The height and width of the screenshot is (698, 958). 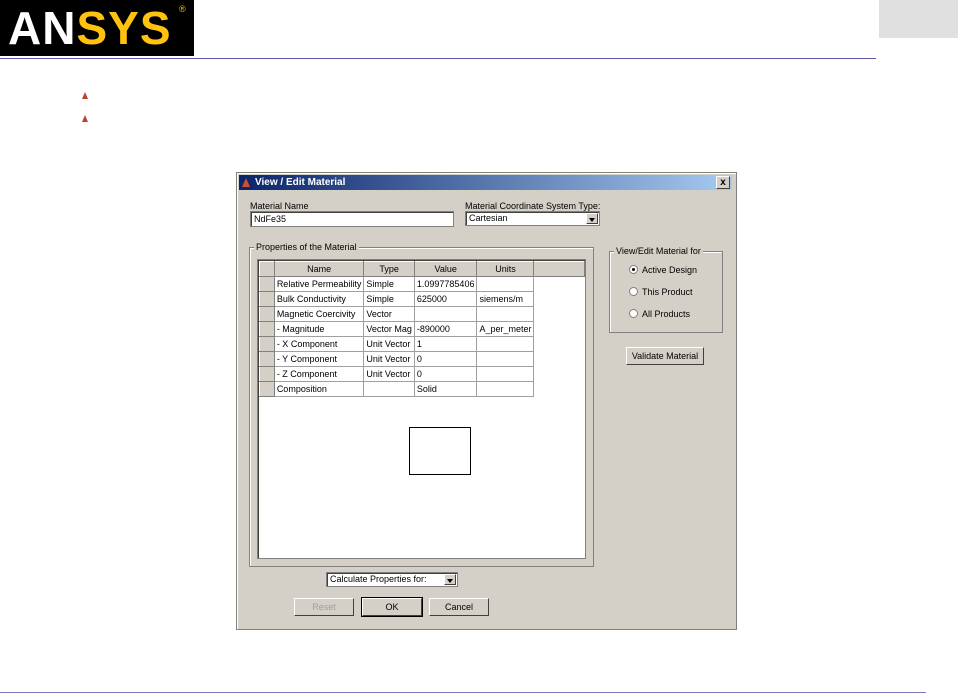 I want to click on cell-name: - Y Component, so click(x=319, y=359).